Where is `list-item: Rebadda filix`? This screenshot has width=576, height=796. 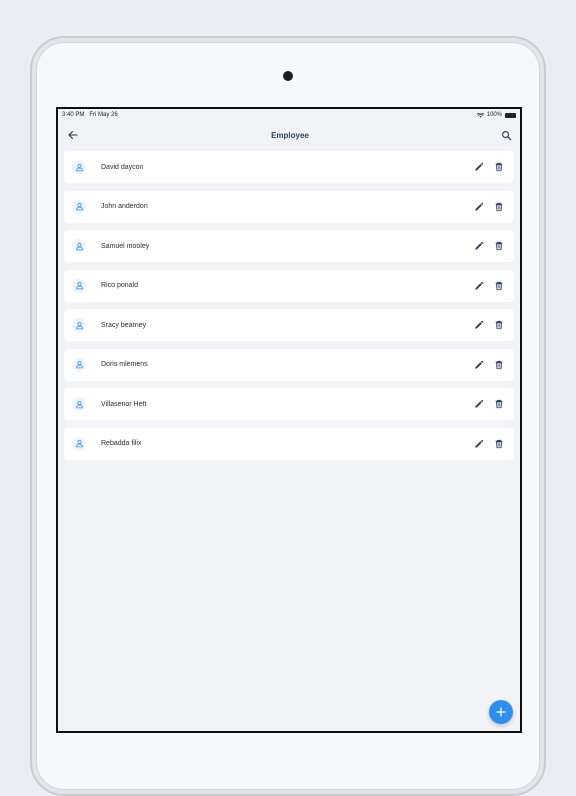
list-item: Rebadda filix is located at coordinates (289, 443).